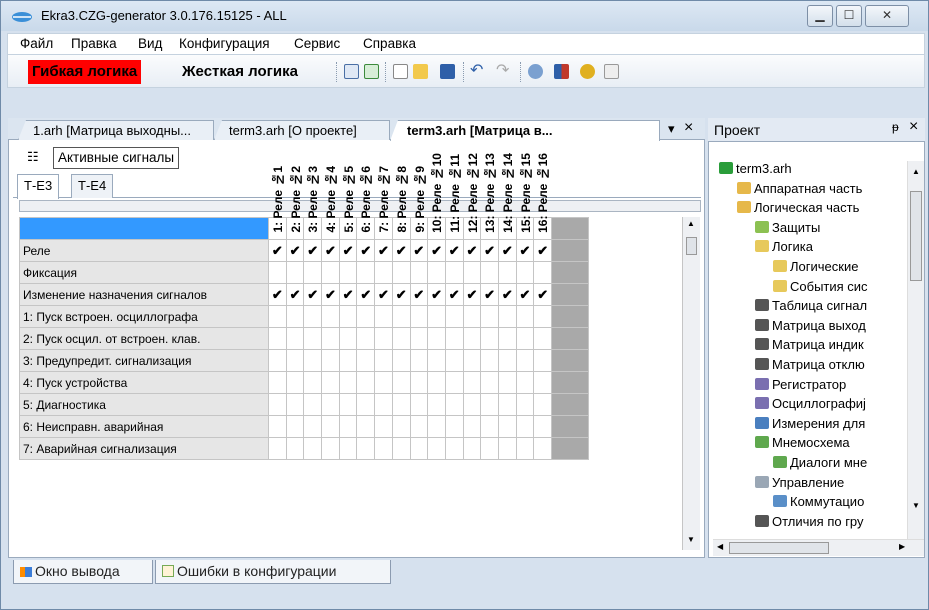 The image size is (929, 610). What do you see at coordinates (611, 71) in the screenshot?
I see `script-icon` at bounding box center [611, 71].